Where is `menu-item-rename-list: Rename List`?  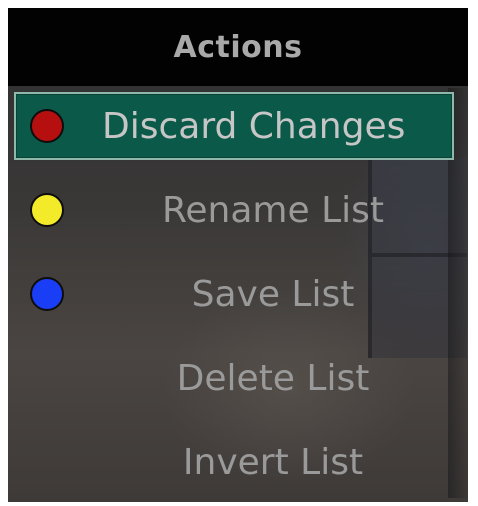
menu-item-rename-list: Rename List is located at coordinates (238, 210).